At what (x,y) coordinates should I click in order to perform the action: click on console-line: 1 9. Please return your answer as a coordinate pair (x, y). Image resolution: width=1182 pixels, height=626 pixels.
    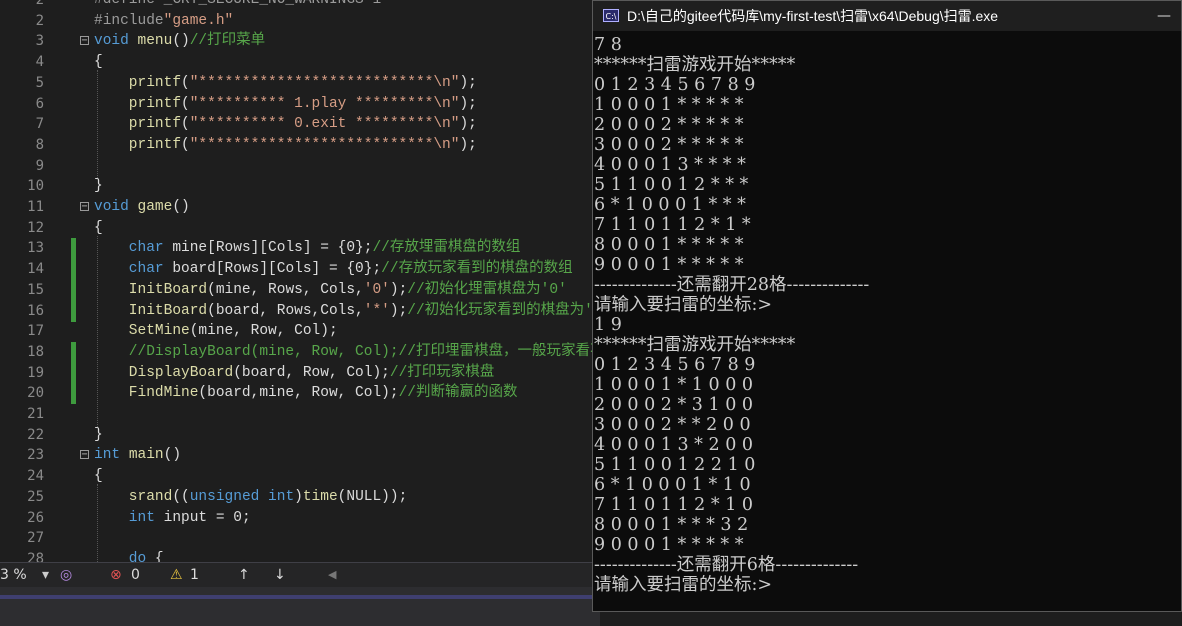
    Looking at the image, I should click on (608, 325).